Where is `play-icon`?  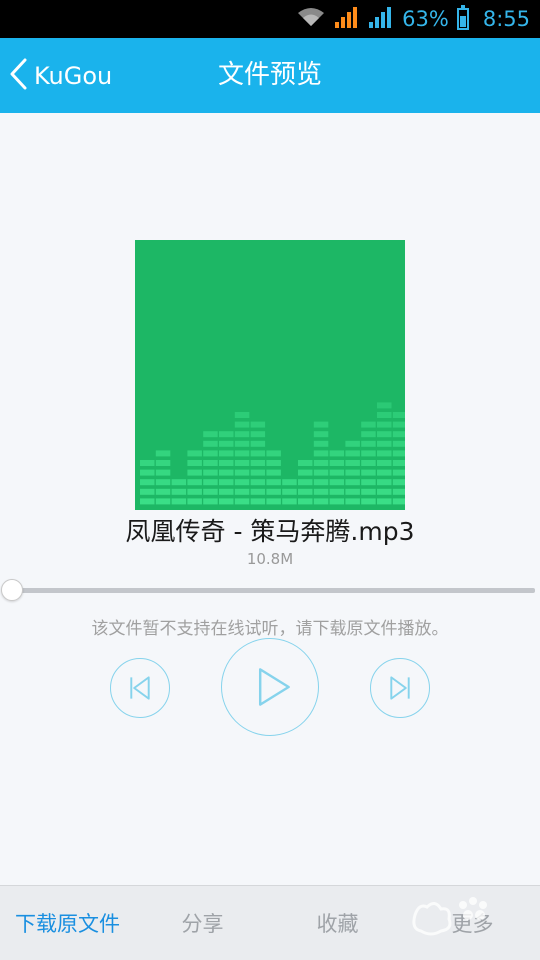 play-icon is located at coordinates (274, 687).